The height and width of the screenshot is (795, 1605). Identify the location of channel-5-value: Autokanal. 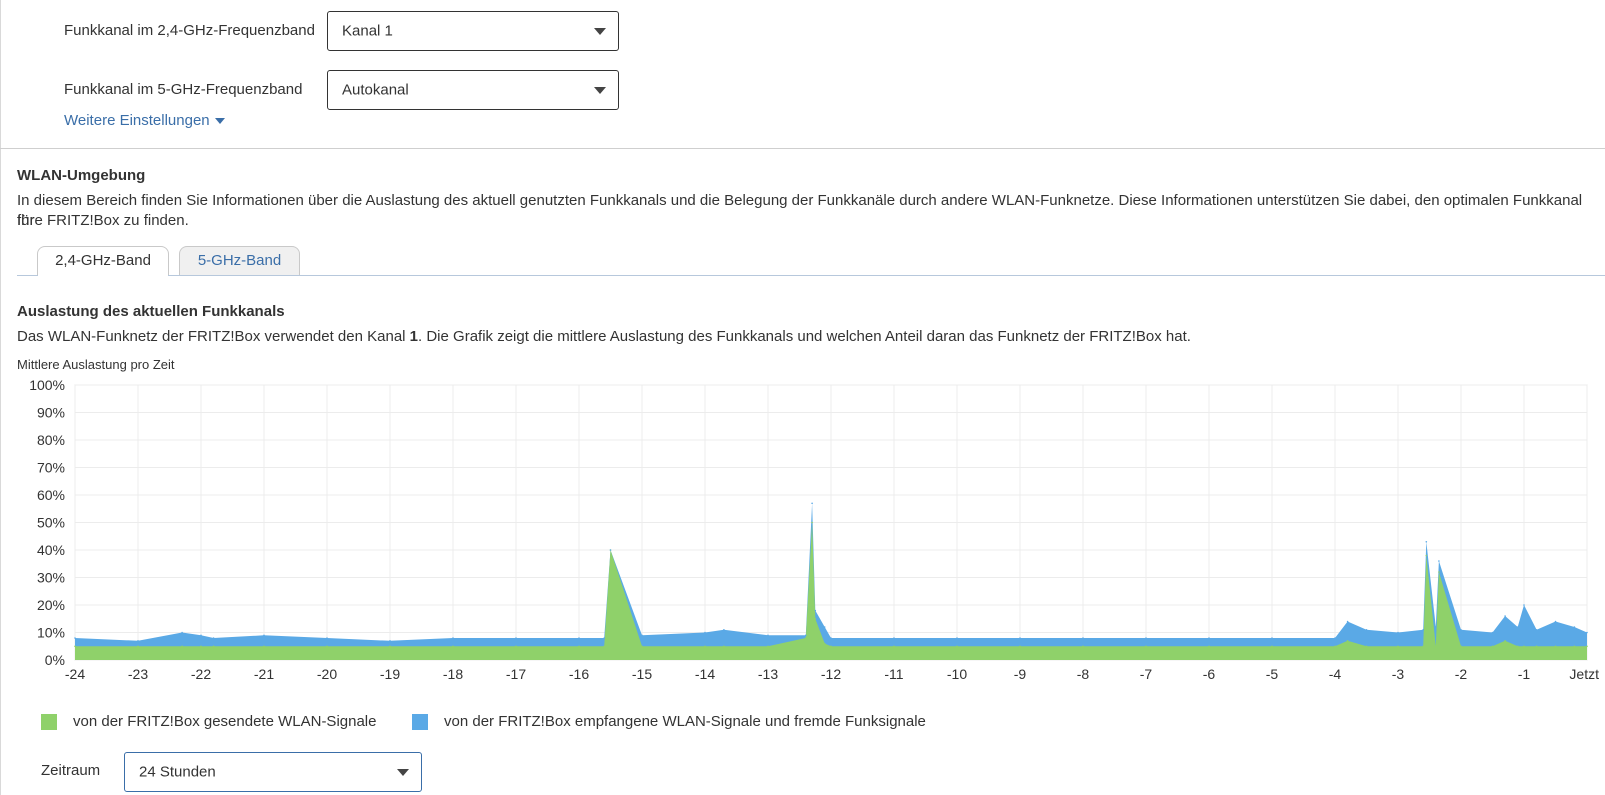
(375, 90).